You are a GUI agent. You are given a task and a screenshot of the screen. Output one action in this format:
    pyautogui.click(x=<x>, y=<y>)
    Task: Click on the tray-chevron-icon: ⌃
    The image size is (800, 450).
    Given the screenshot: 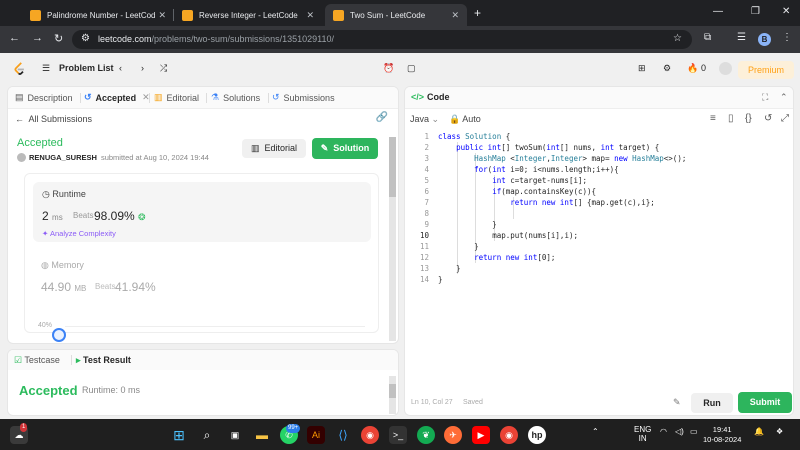 What is the action you would take?
    pyautogui.click(x=595, y=431)
    